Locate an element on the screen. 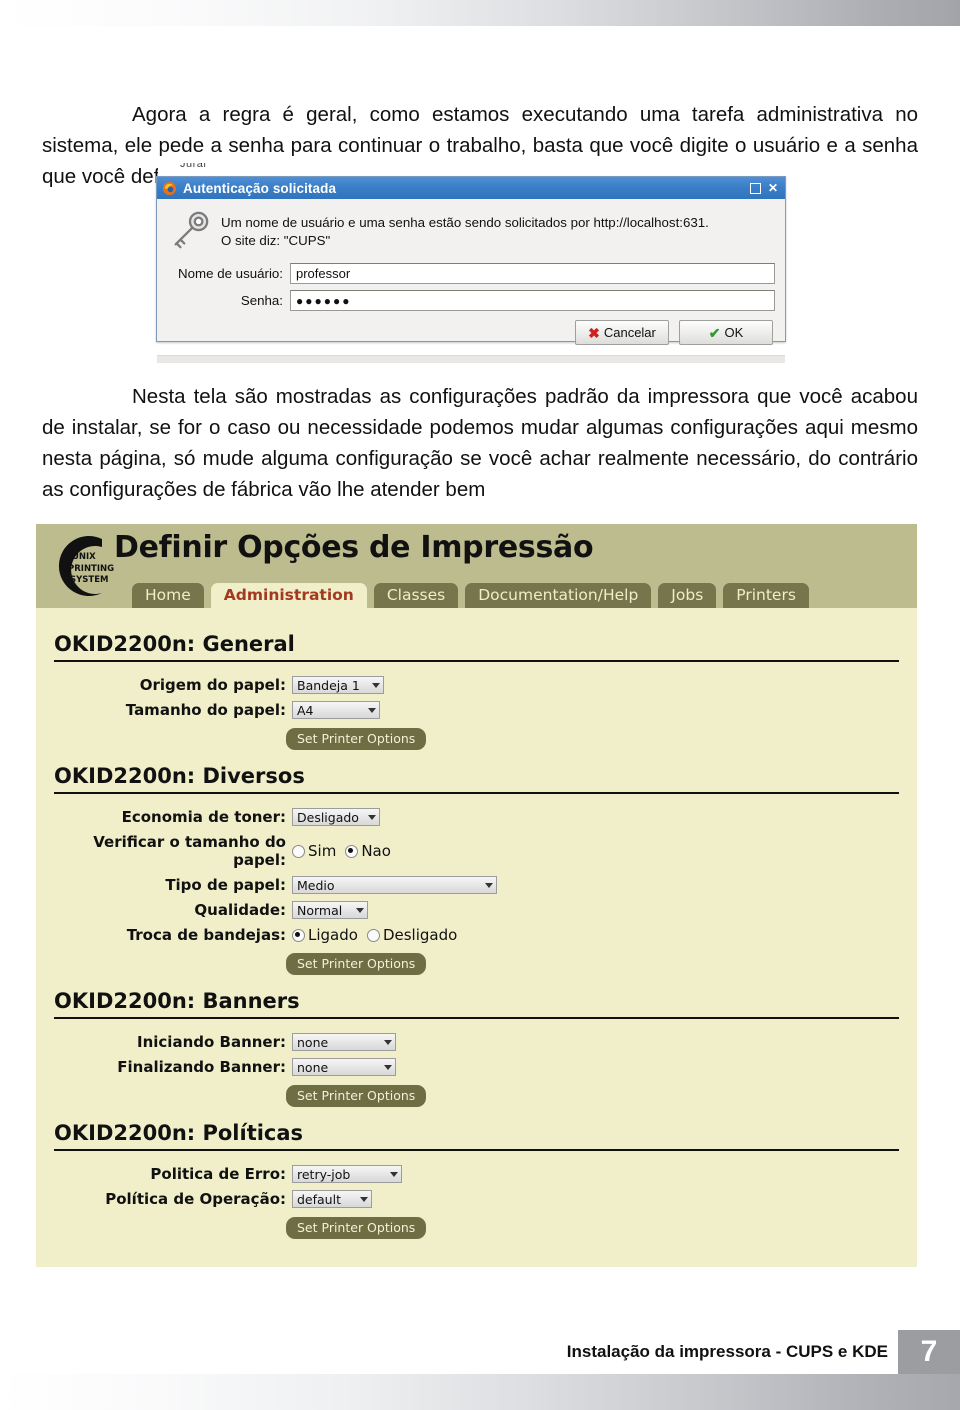 This screenshot has width=960, height=1410. radio-tray-switch-on is located at coordinates (298, 935).